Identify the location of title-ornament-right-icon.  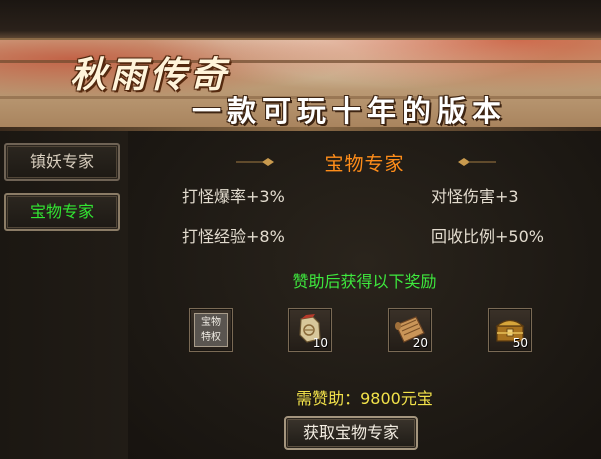
(477, 162).